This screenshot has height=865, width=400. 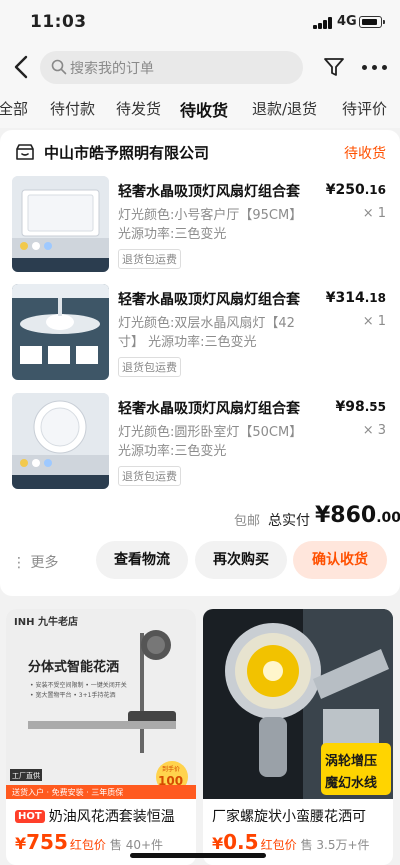 I want to click on tab-pending-review: 待评价, so click(x=364, y=108).